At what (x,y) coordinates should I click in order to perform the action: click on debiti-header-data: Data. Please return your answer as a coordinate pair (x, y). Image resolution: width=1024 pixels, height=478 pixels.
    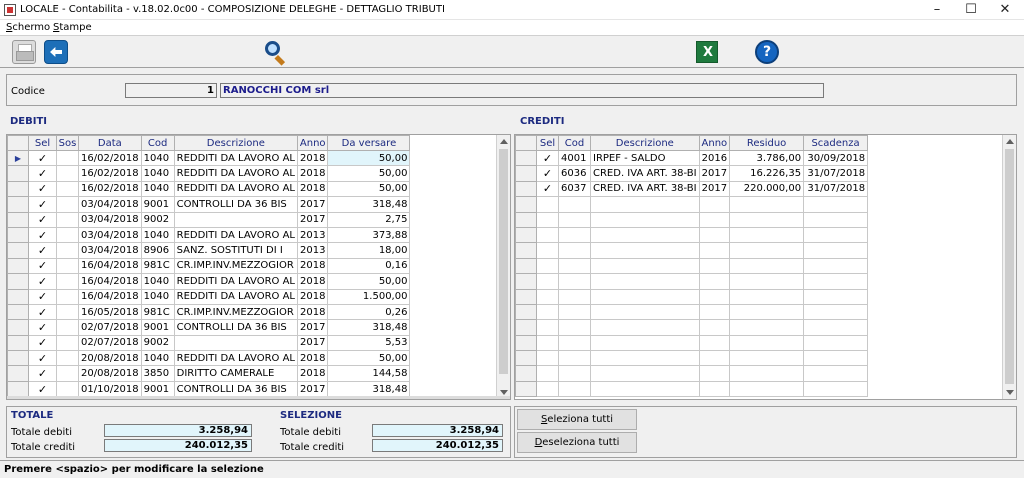
    Looking at the image, I should click on (110, 143).